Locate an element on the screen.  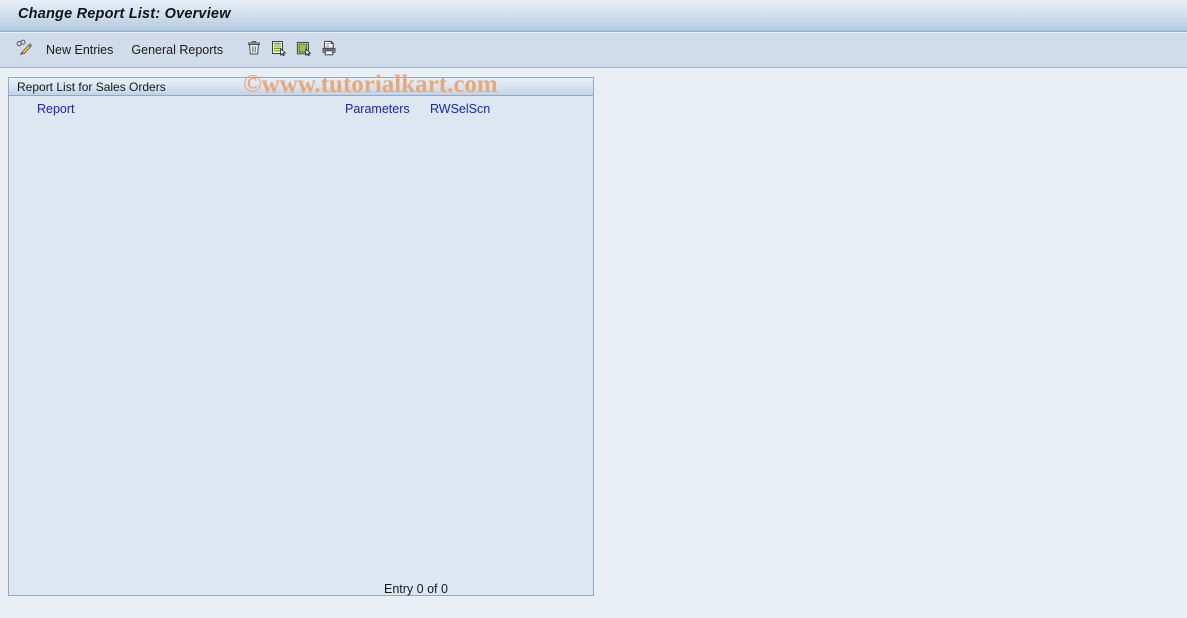
display-change-button is located at coordinates (24, 50).